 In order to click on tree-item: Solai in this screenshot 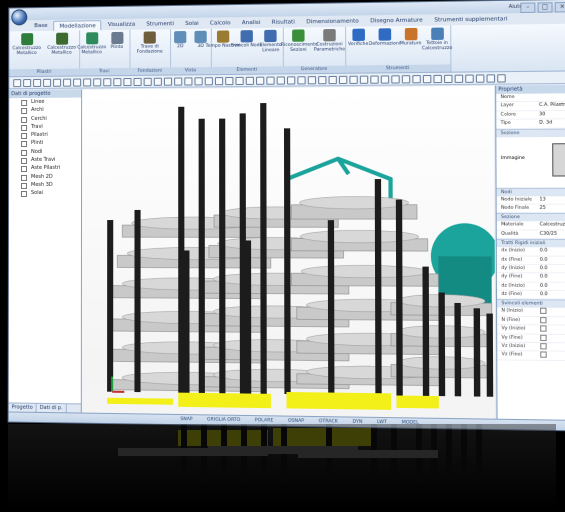, I will do `click(45, 193)`.